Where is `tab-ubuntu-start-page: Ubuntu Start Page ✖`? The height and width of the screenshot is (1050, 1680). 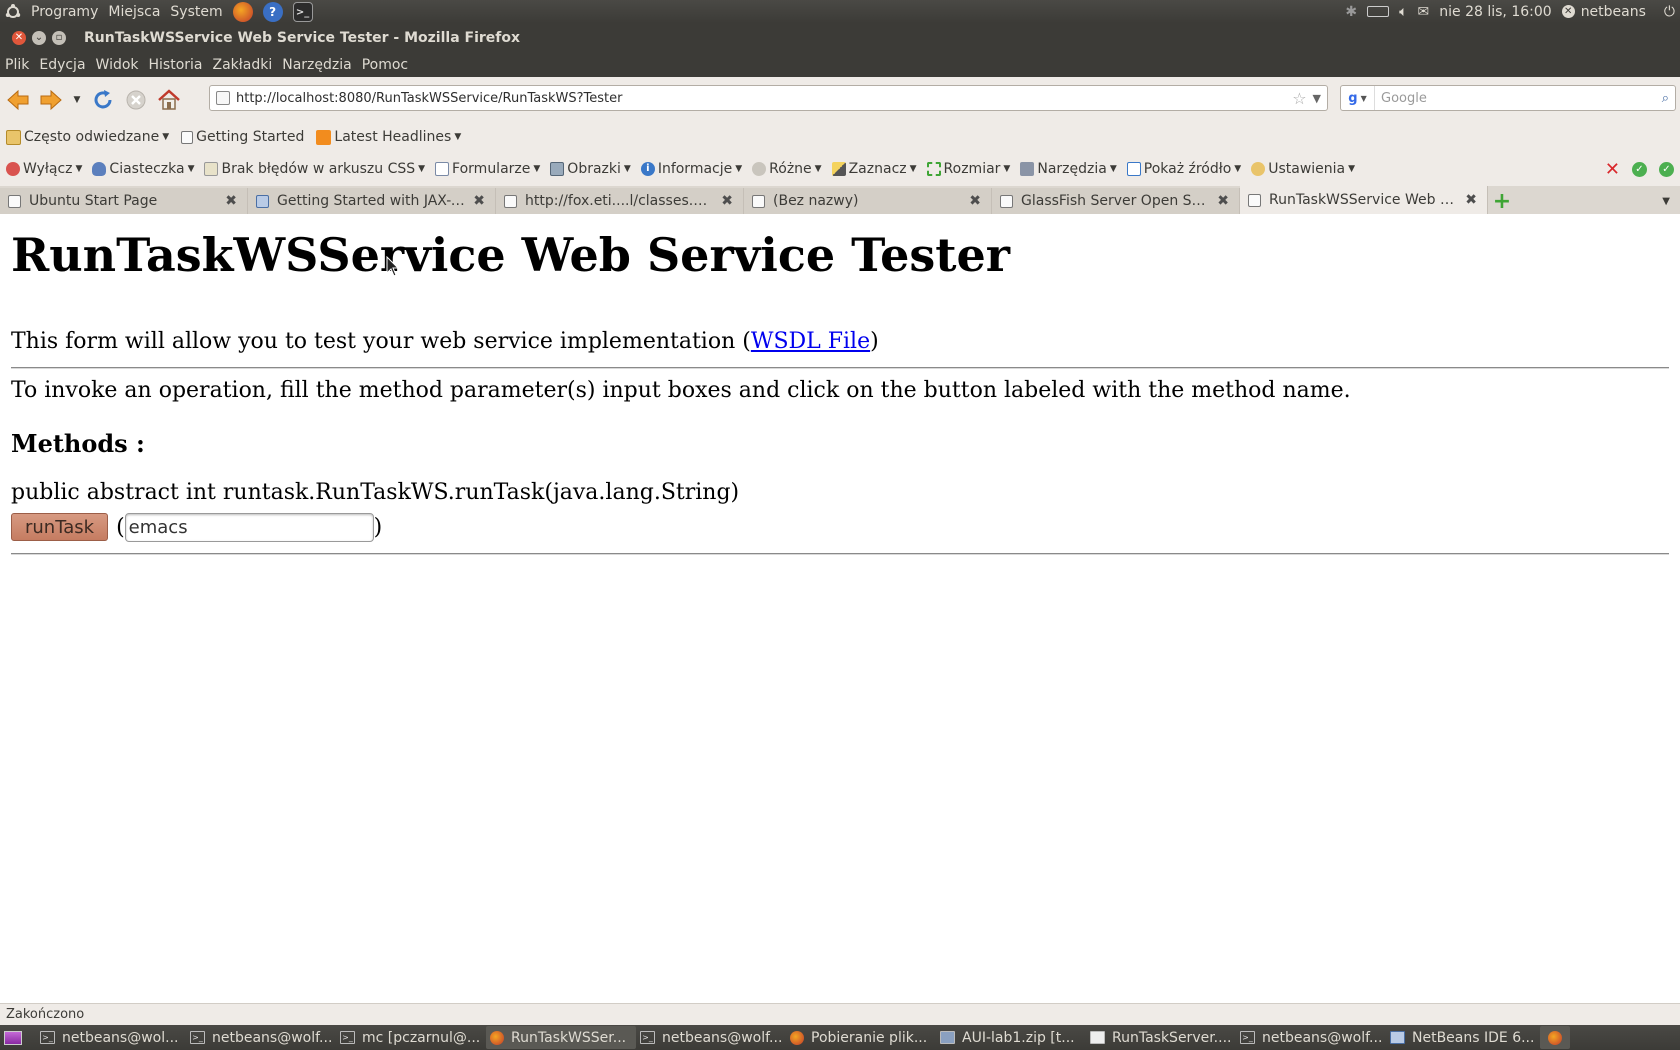
tab-ubuntu-start-page: Ubuntu Start Page ✖ is located at coordinates (124, 201).